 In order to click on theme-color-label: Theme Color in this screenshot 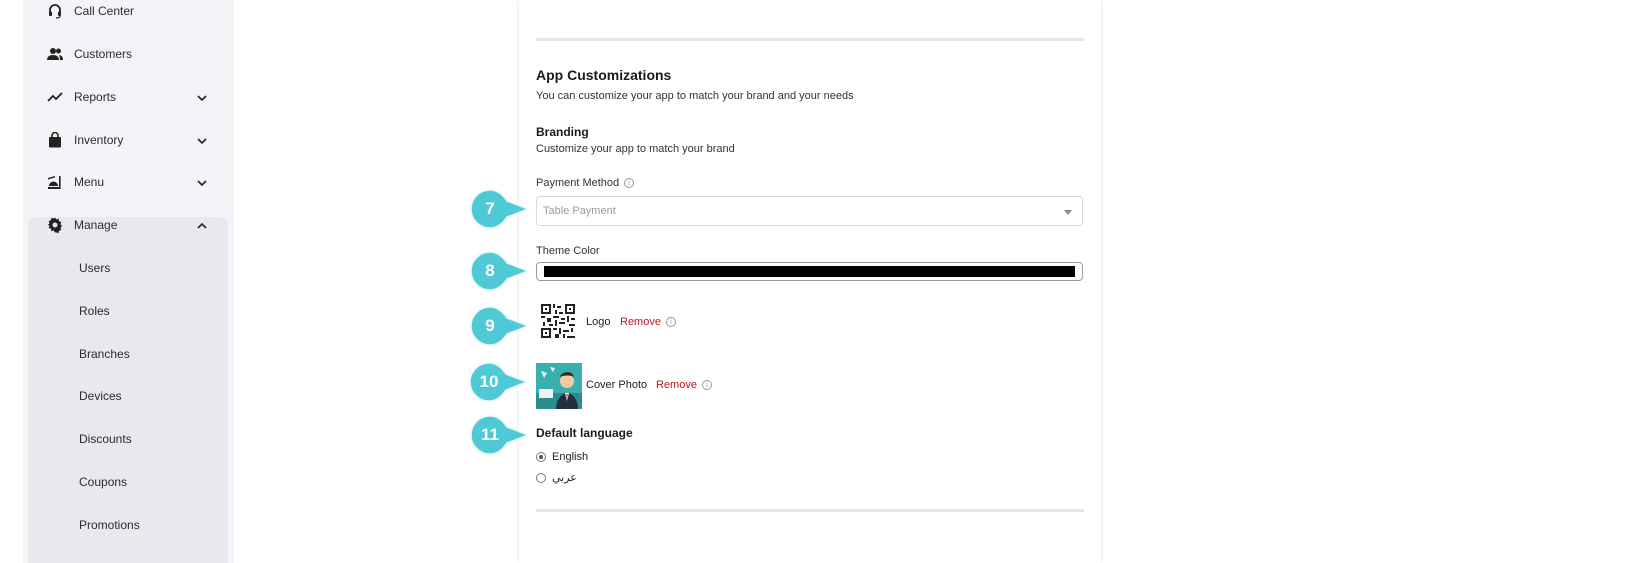, I will do `click(568, 251)`.